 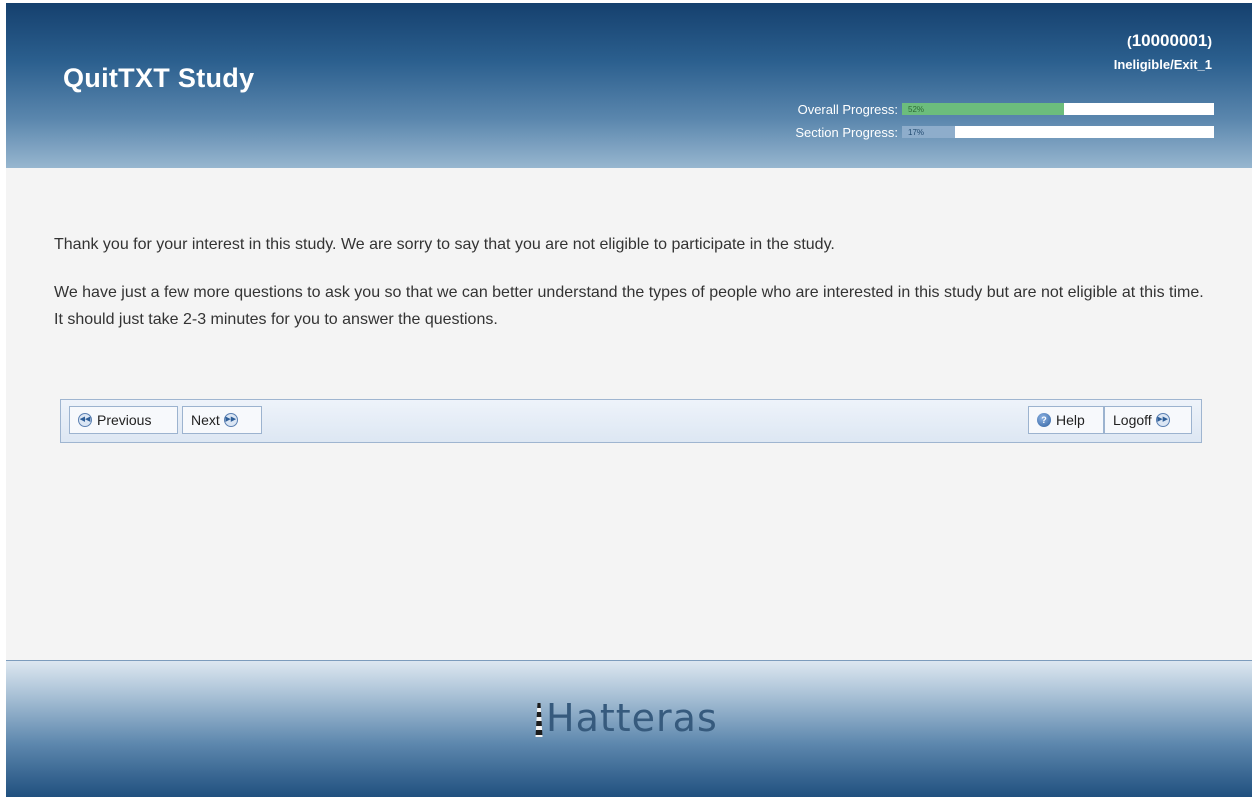 I want to click on participant-id-value: 10000001, so click(x=1169, y=40).